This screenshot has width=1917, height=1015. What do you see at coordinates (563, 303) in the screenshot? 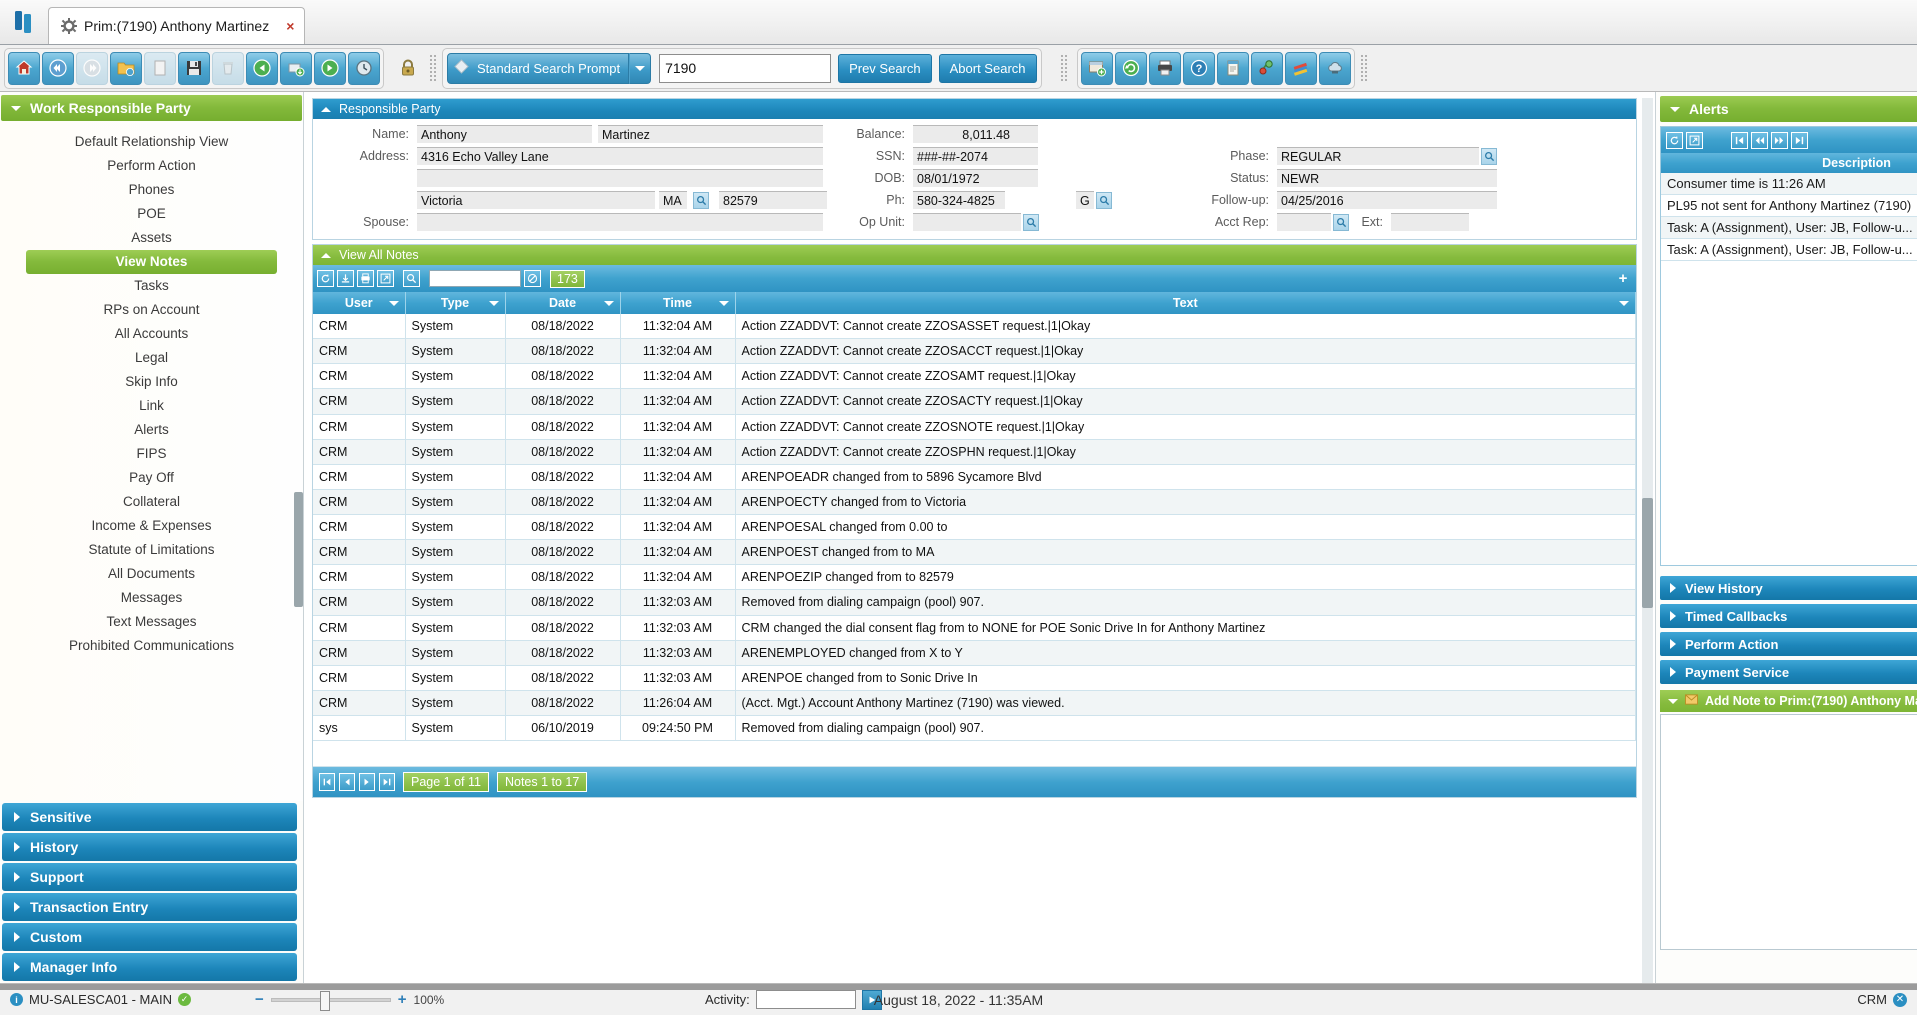
I see `column-header-date: Date` at bounding box center [563, 303].